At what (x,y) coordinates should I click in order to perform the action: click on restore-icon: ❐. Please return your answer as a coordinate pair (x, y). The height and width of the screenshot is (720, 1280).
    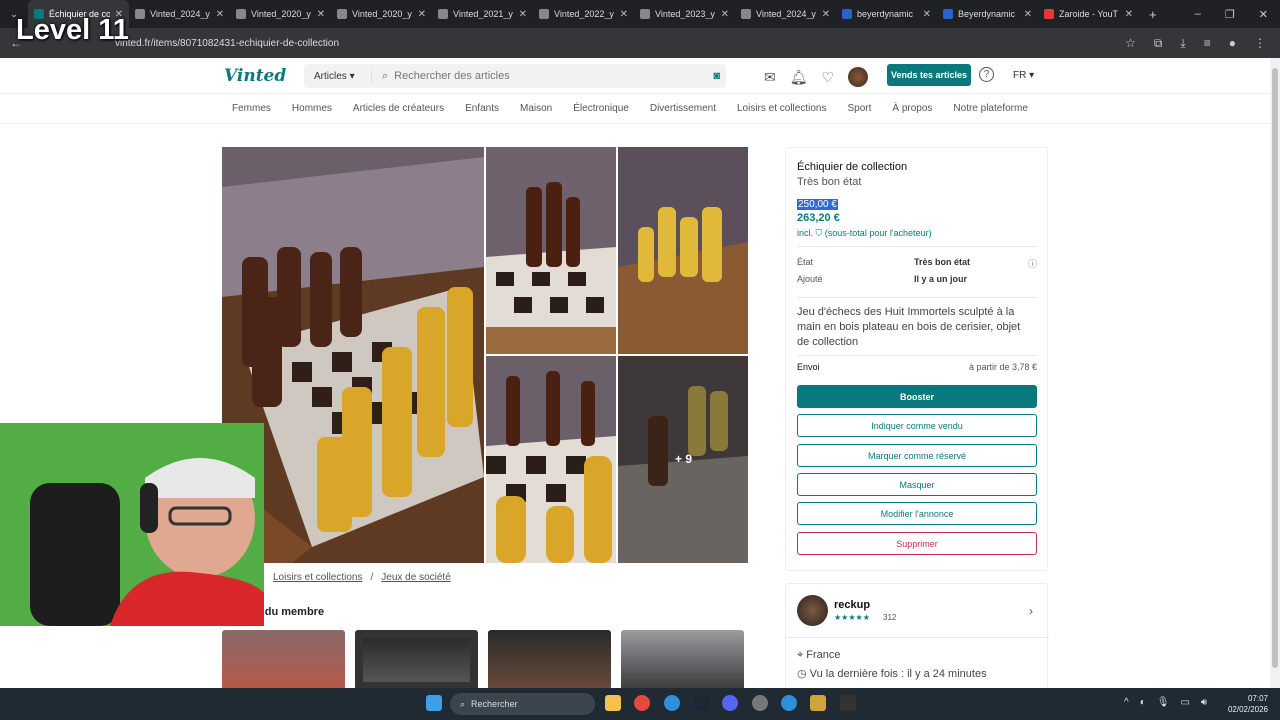
    Looking at the image, I should click on (1230, 14).